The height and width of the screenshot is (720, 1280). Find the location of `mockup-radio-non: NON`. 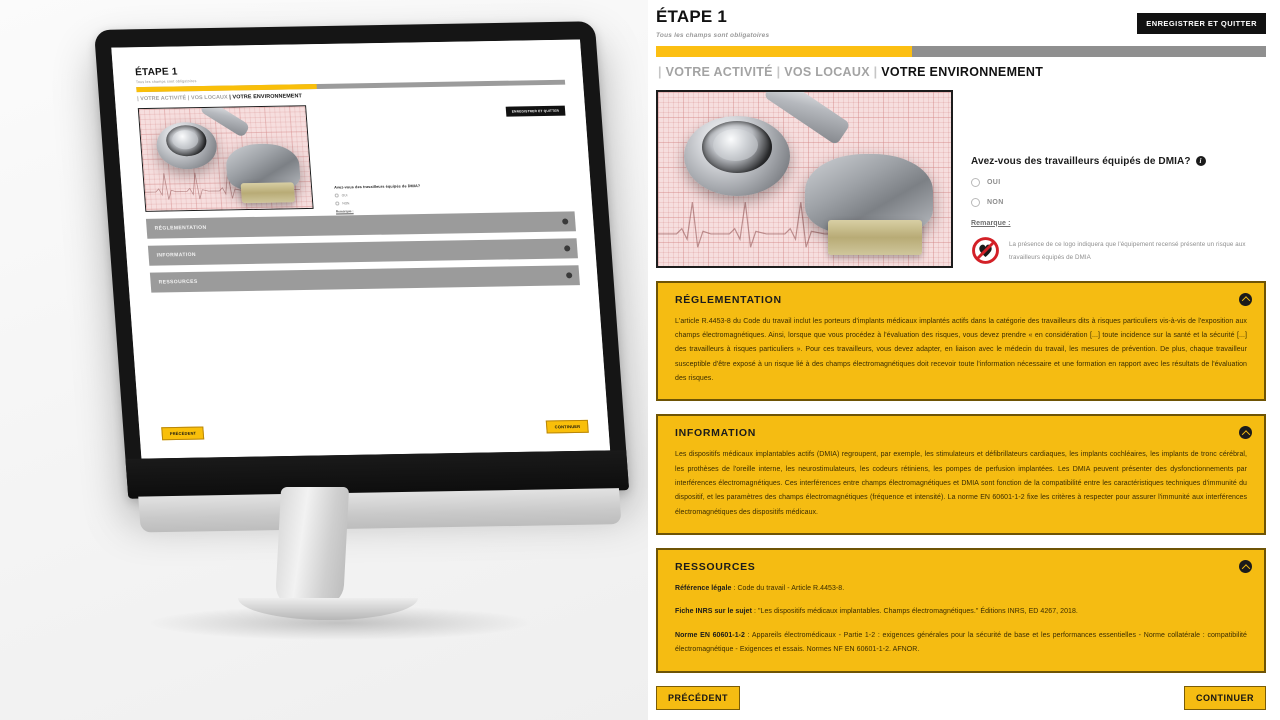

mockup-radio-non: NON is located at coordinates (415, 202).